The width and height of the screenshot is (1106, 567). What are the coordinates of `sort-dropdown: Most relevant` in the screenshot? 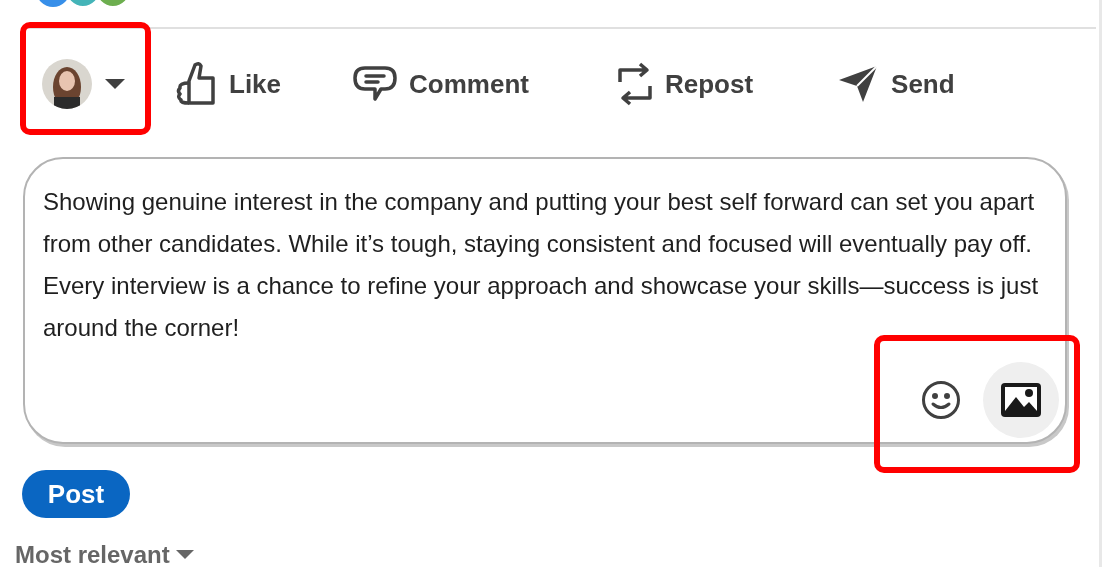 It's located at (104, 553).